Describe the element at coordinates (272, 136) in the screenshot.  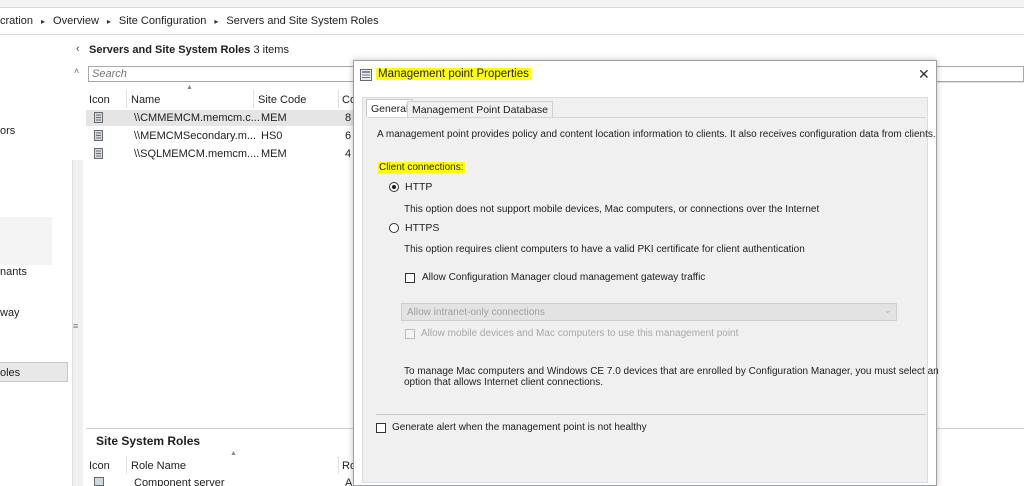
I see `row-site-code: HS0` at that location.